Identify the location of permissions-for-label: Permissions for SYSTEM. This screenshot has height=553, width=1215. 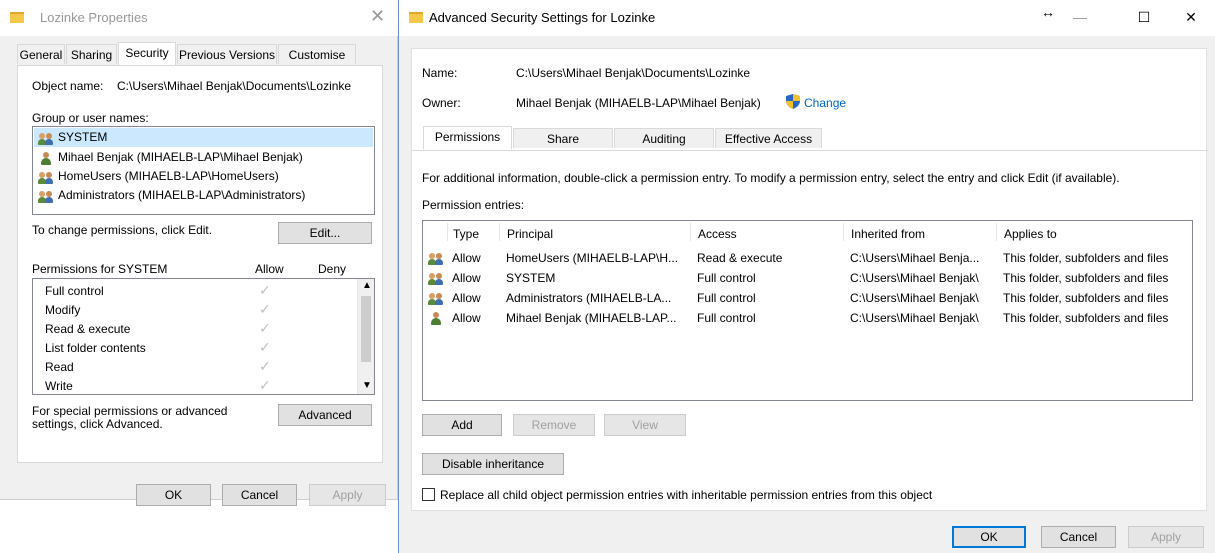
(100, 269).